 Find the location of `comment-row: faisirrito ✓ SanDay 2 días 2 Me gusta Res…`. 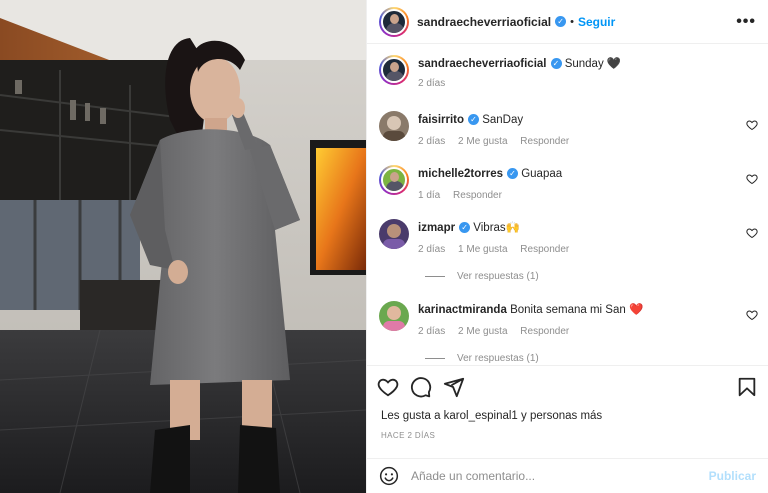

comment-row: faisirrito ✓ SanDay 2 días 2 Me gusta Res… is located at coordinates (568, 129).